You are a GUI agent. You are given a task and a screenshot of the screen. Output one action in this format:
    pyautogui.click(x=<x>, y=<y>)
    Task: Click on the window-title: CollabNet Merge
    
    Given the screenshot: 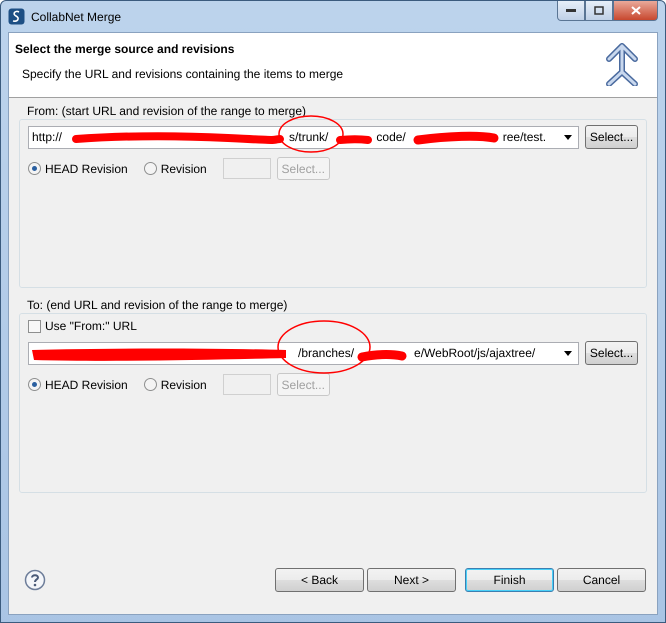 What is the action you would take?
    pyautogui.click(x=76, y=17)
    